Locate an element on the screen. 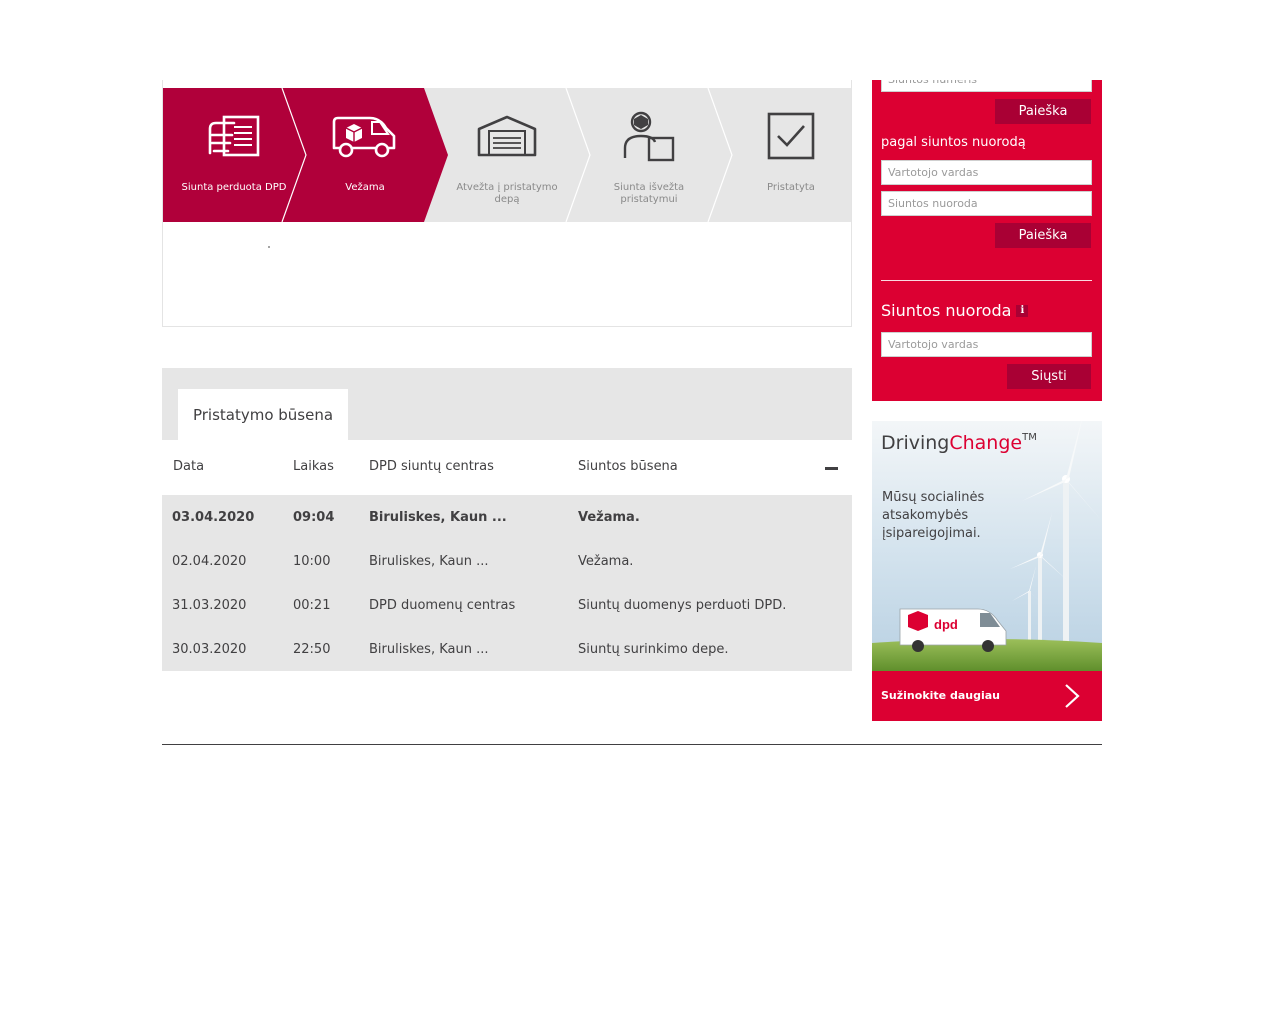  banner-title: DrivingChangeTM is located at coordinates (959, 443).